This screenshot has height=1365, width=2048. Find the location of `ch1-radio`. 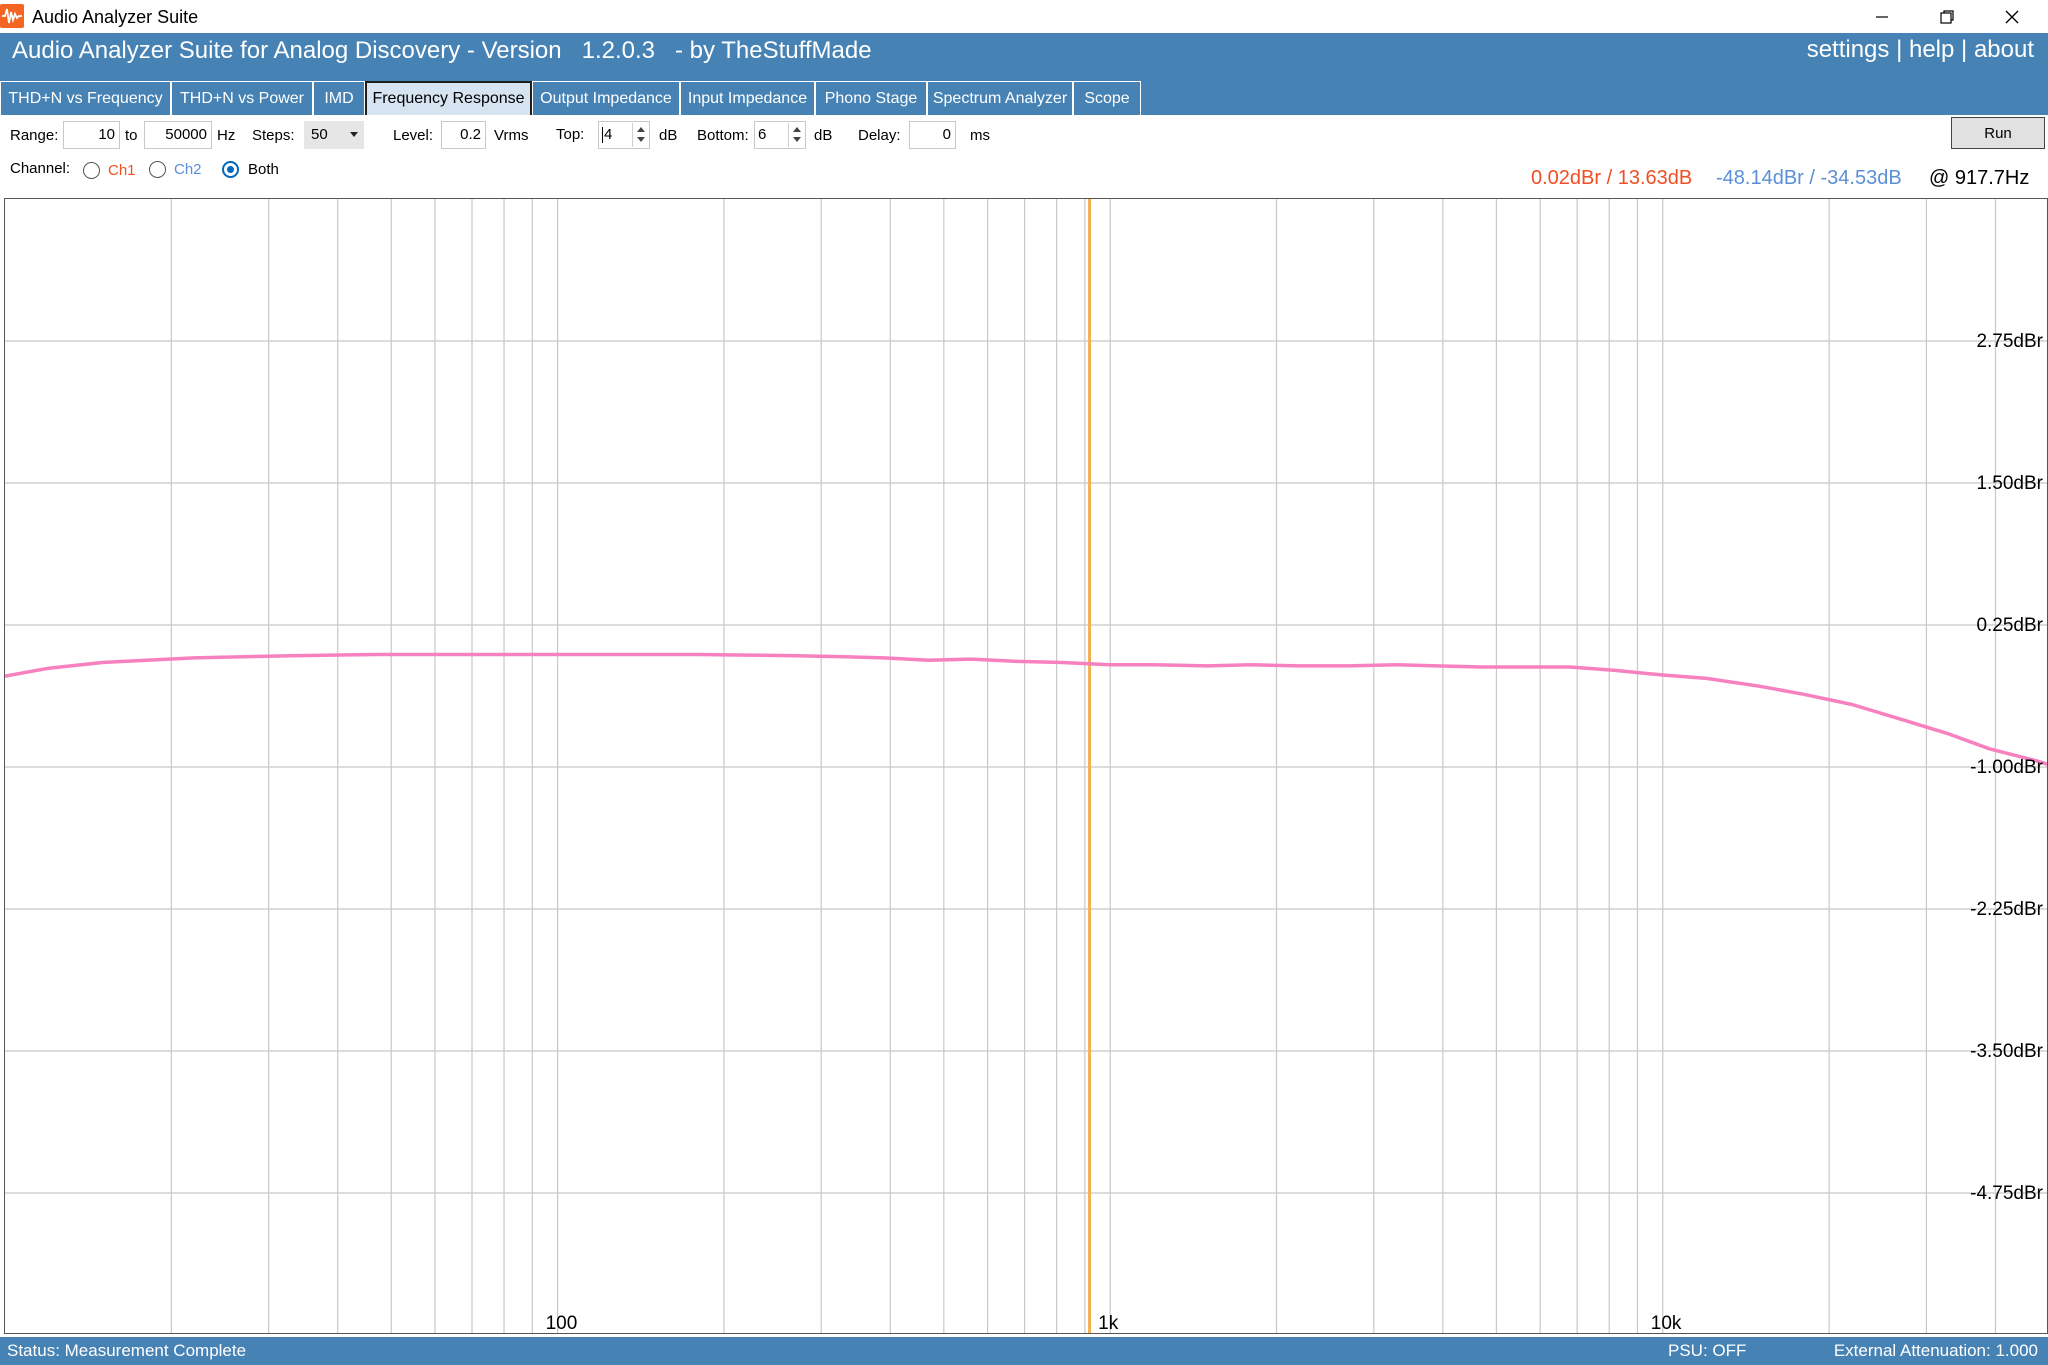

ch1-radio is located at coordinates (91, 170).